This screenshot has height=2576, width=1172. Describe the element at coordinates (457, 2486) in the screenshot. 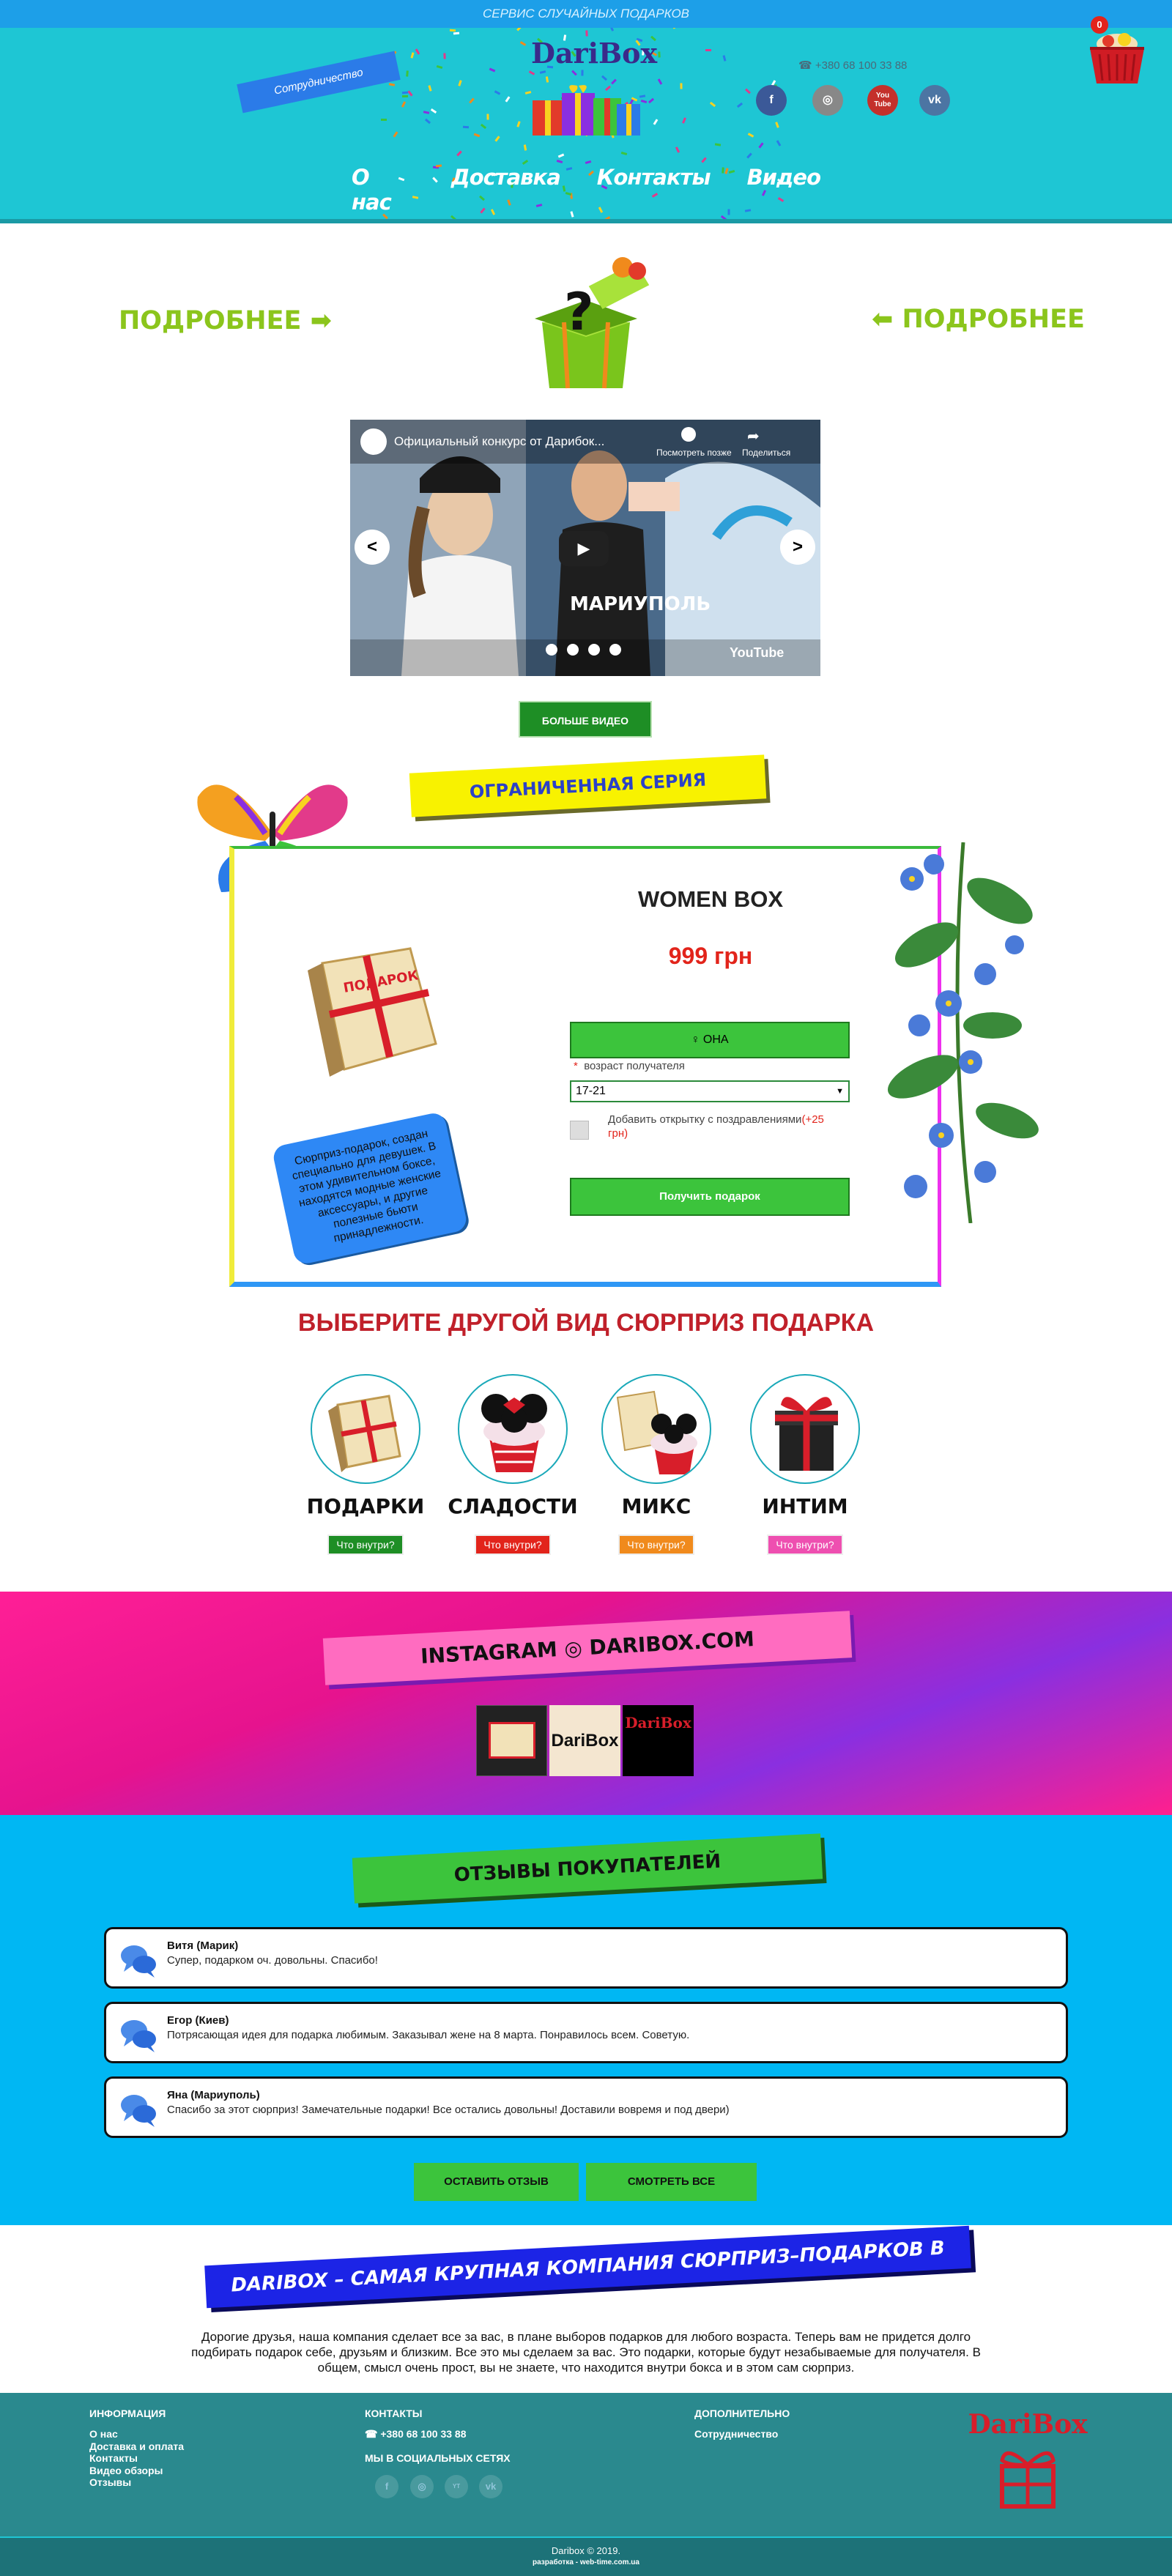

I see `footer-youtube-icon: YT` at that location.